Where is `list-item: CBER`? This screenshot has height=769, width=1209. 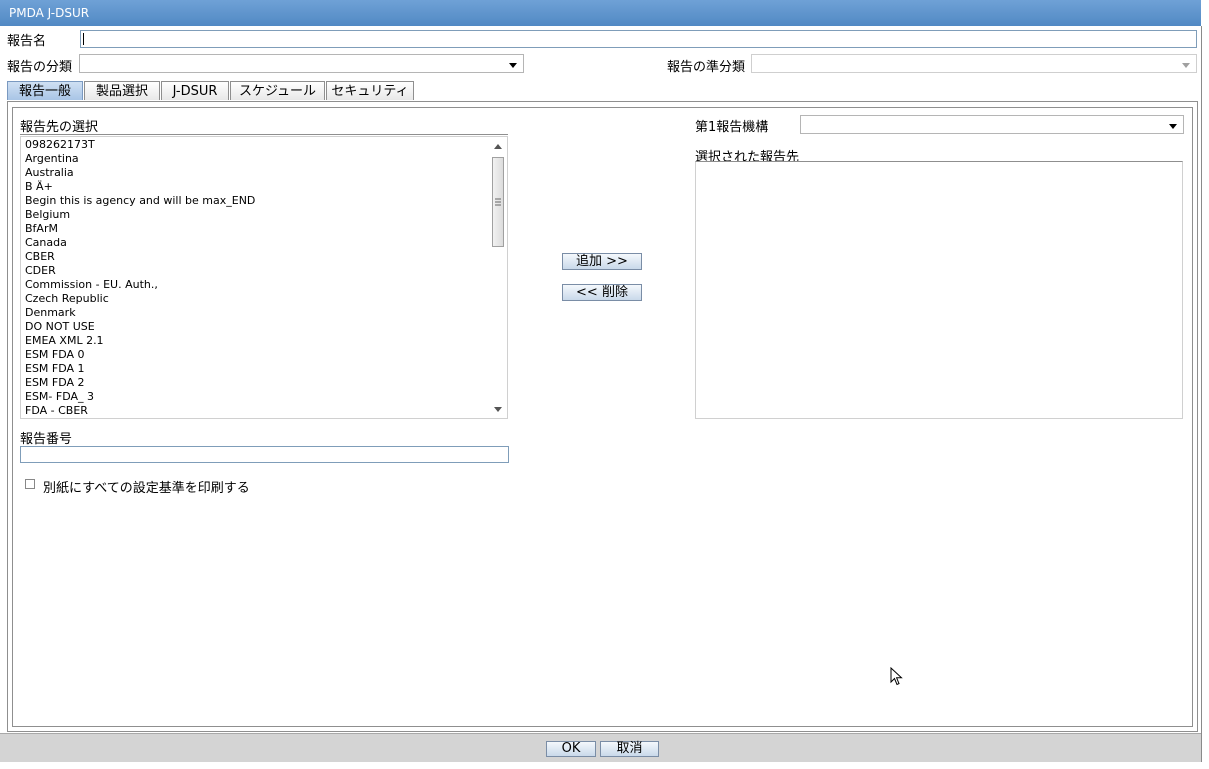 list-item: CBER is located at coordinates (40, 257).